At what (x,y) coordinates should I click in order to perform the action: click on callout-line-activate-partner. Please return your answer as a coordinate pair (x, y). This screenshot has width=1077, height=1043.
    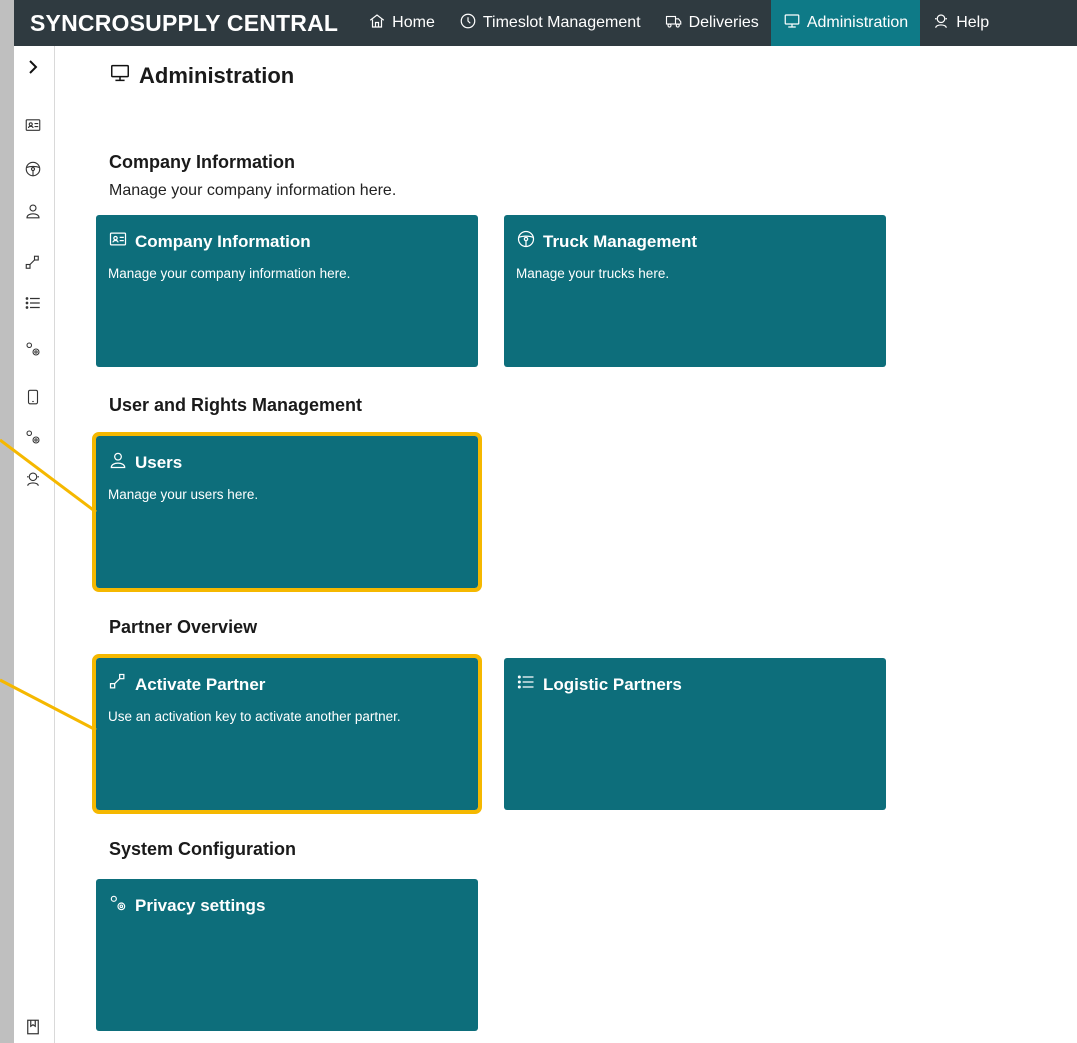
    Looking at the image, I should click on (48, 705).